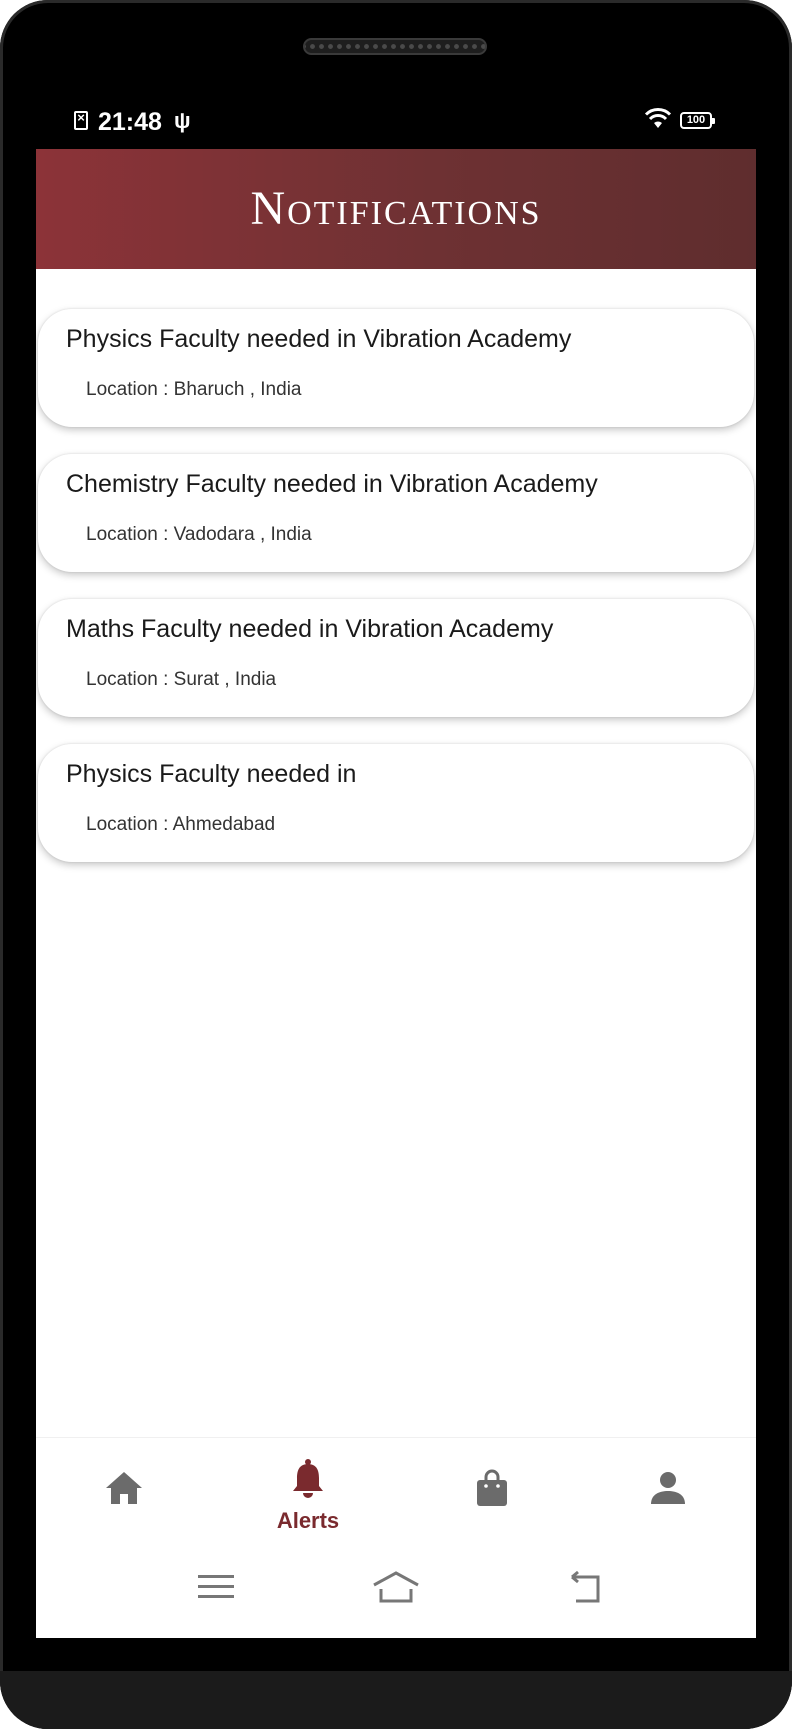 This screenshot has width=792, height=1729. I want to click on back-icon, so click(586, 1587).